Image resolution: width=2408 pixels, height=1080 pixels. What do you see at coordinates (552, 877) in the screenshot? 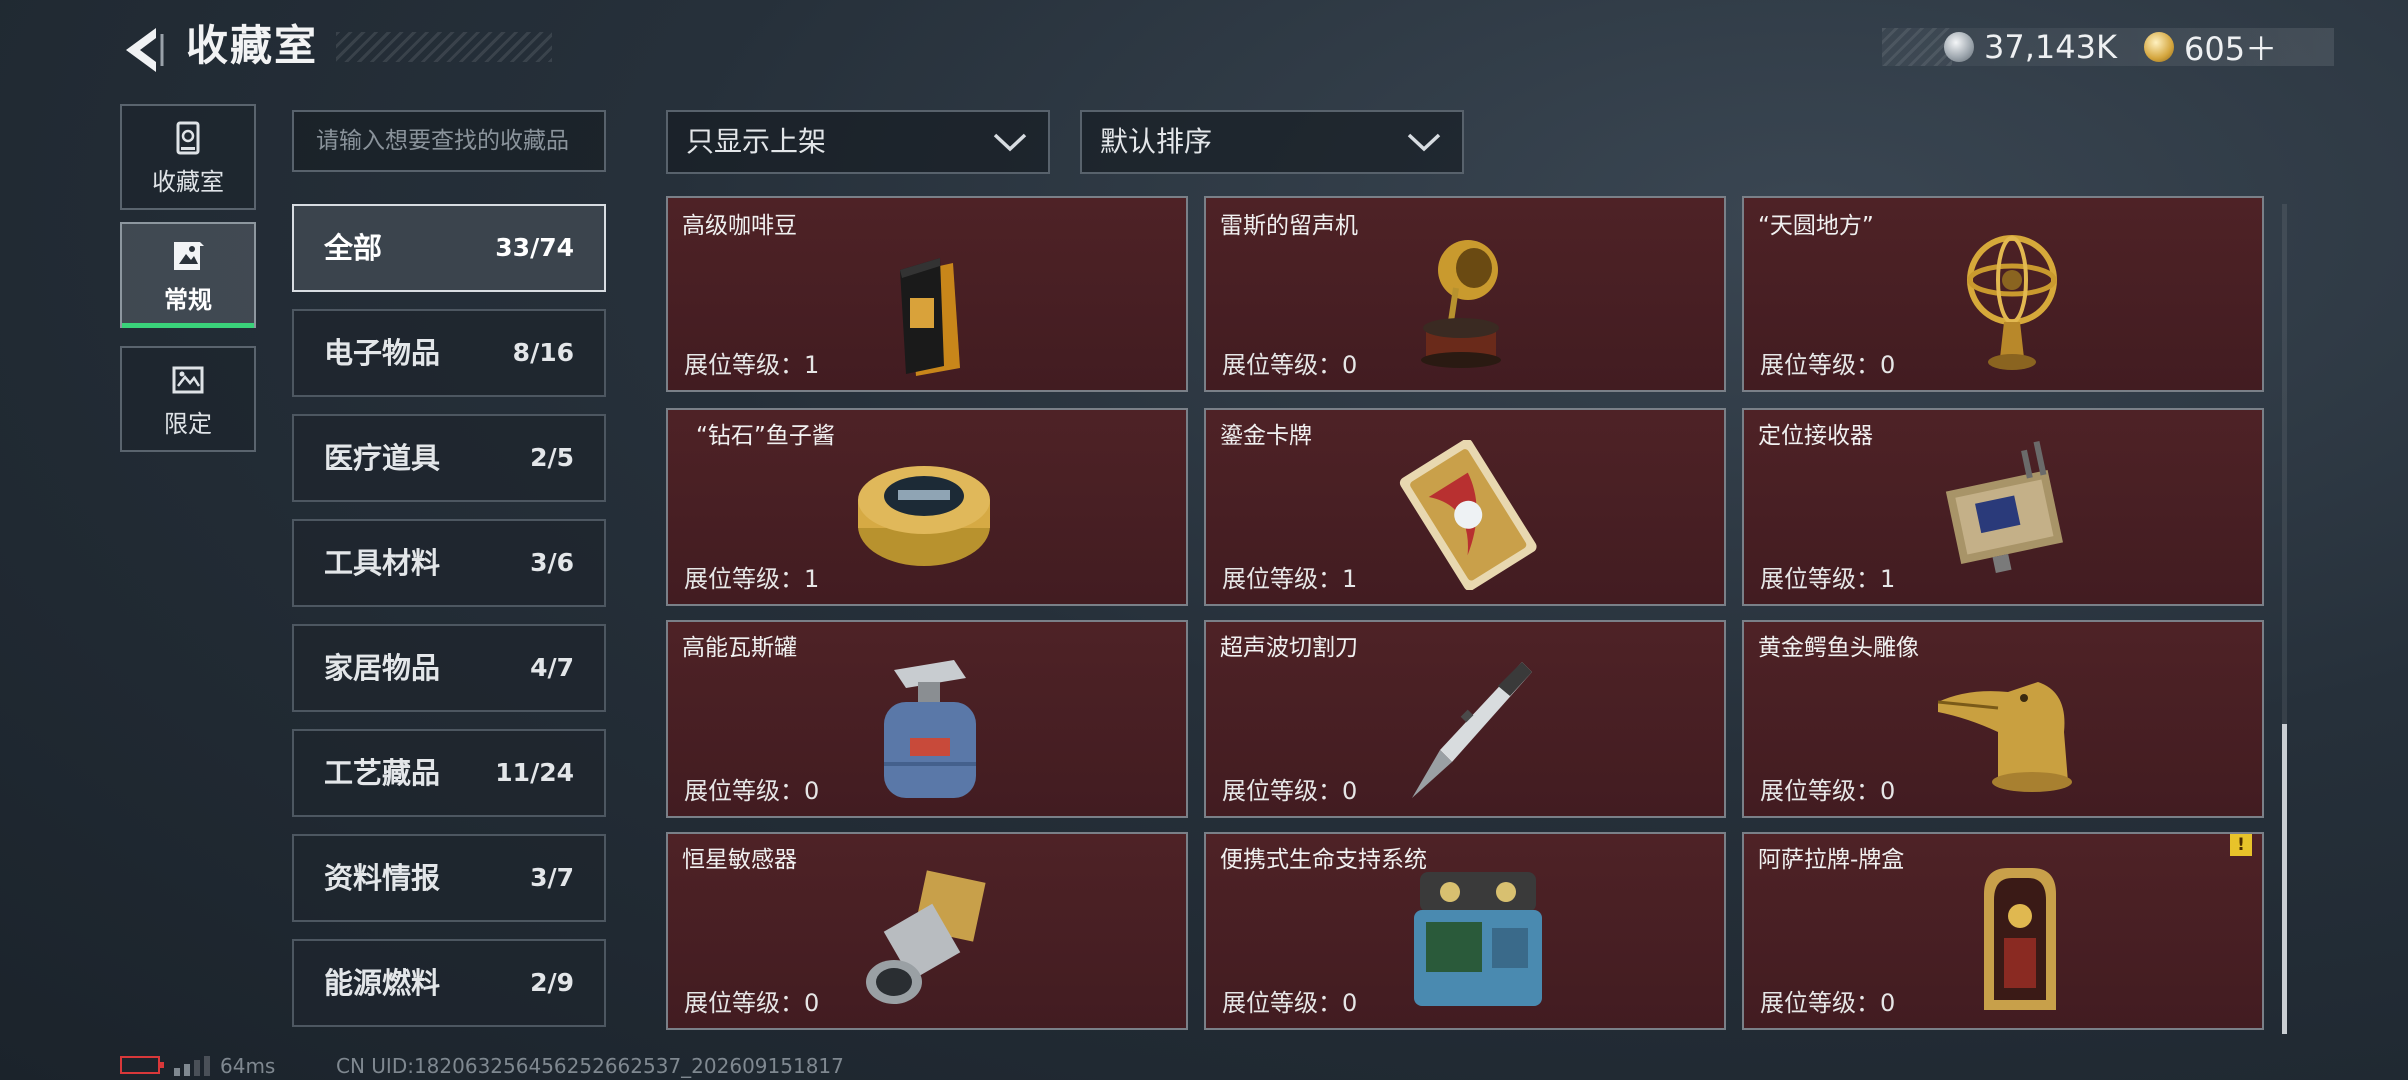
I see `category-count: 3/7` at bounding box center [552, 877].